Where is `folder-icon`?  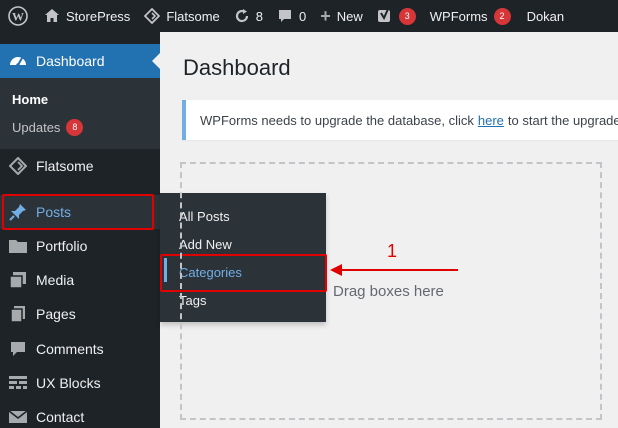
folder-icon is located at coordinates (18, 246).